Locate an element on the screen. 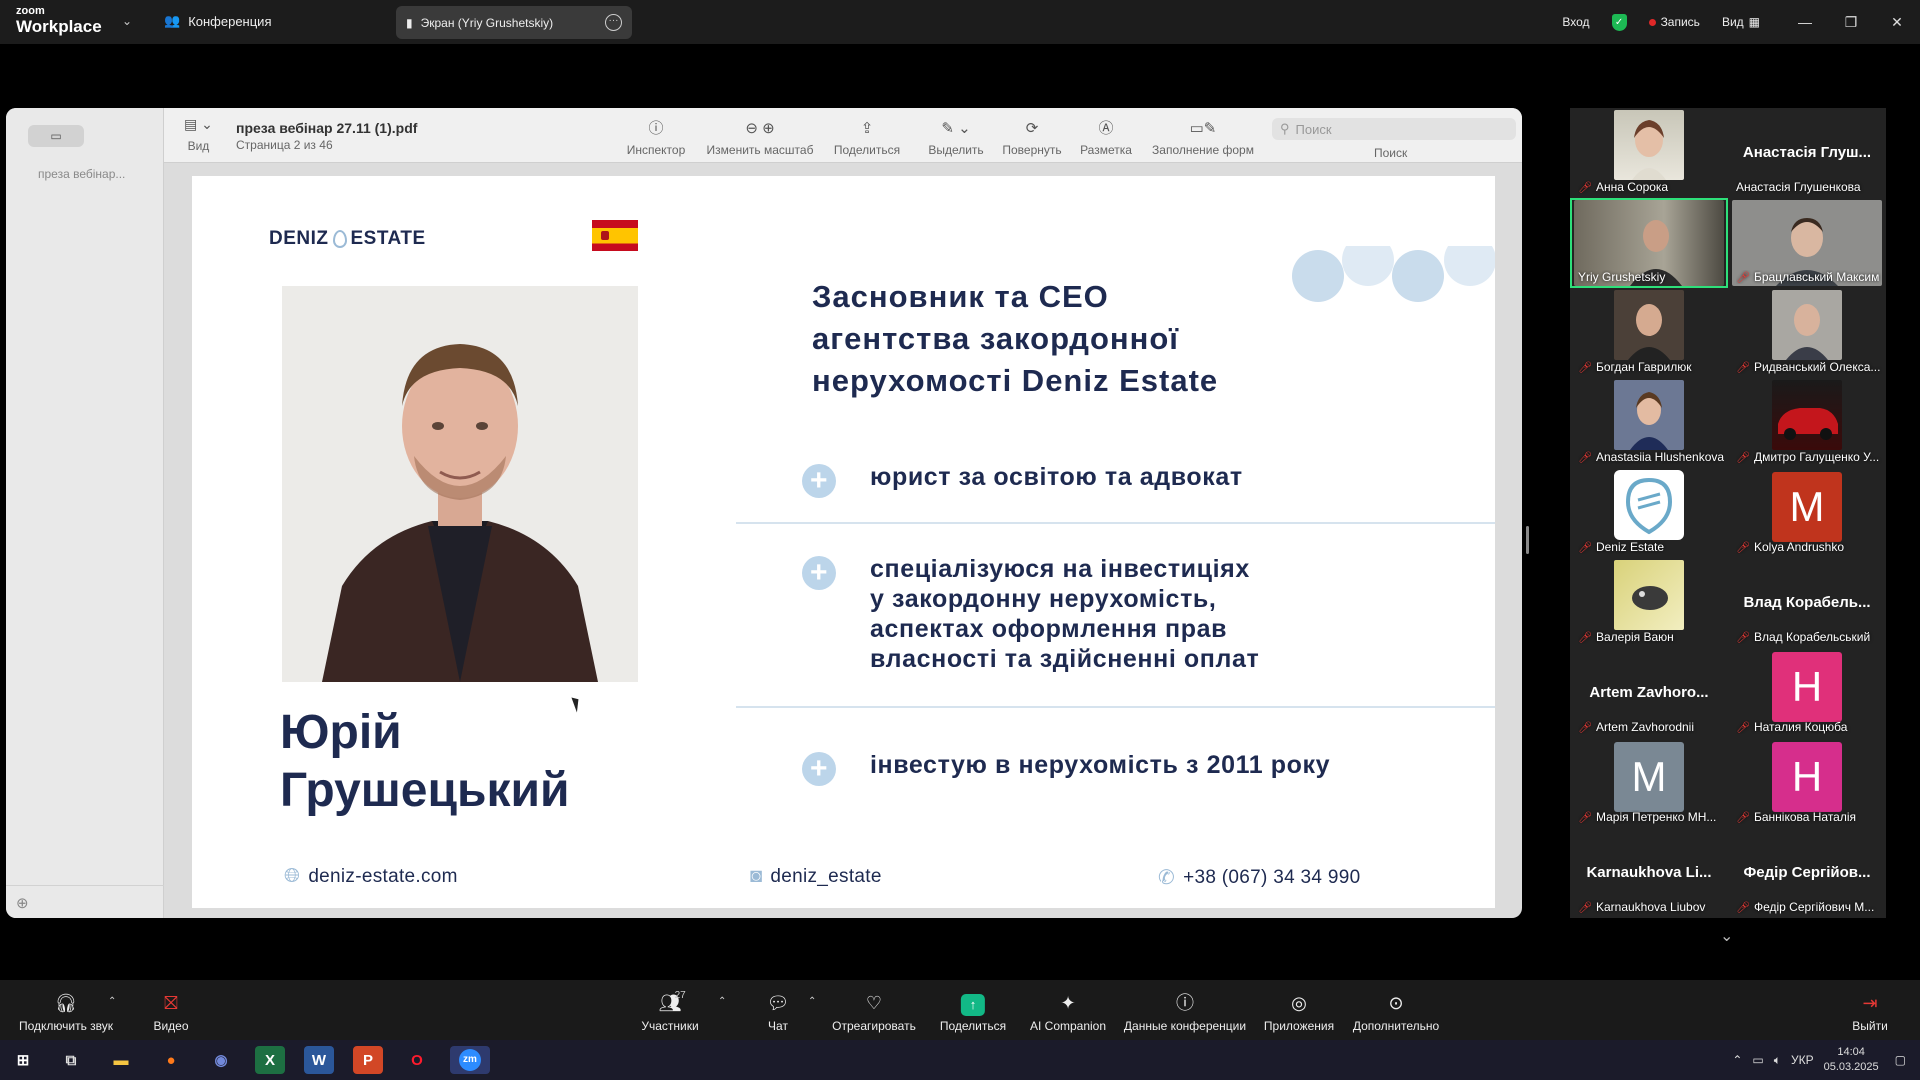  markup-label: Разметка is located at coordinates (1106, 150).